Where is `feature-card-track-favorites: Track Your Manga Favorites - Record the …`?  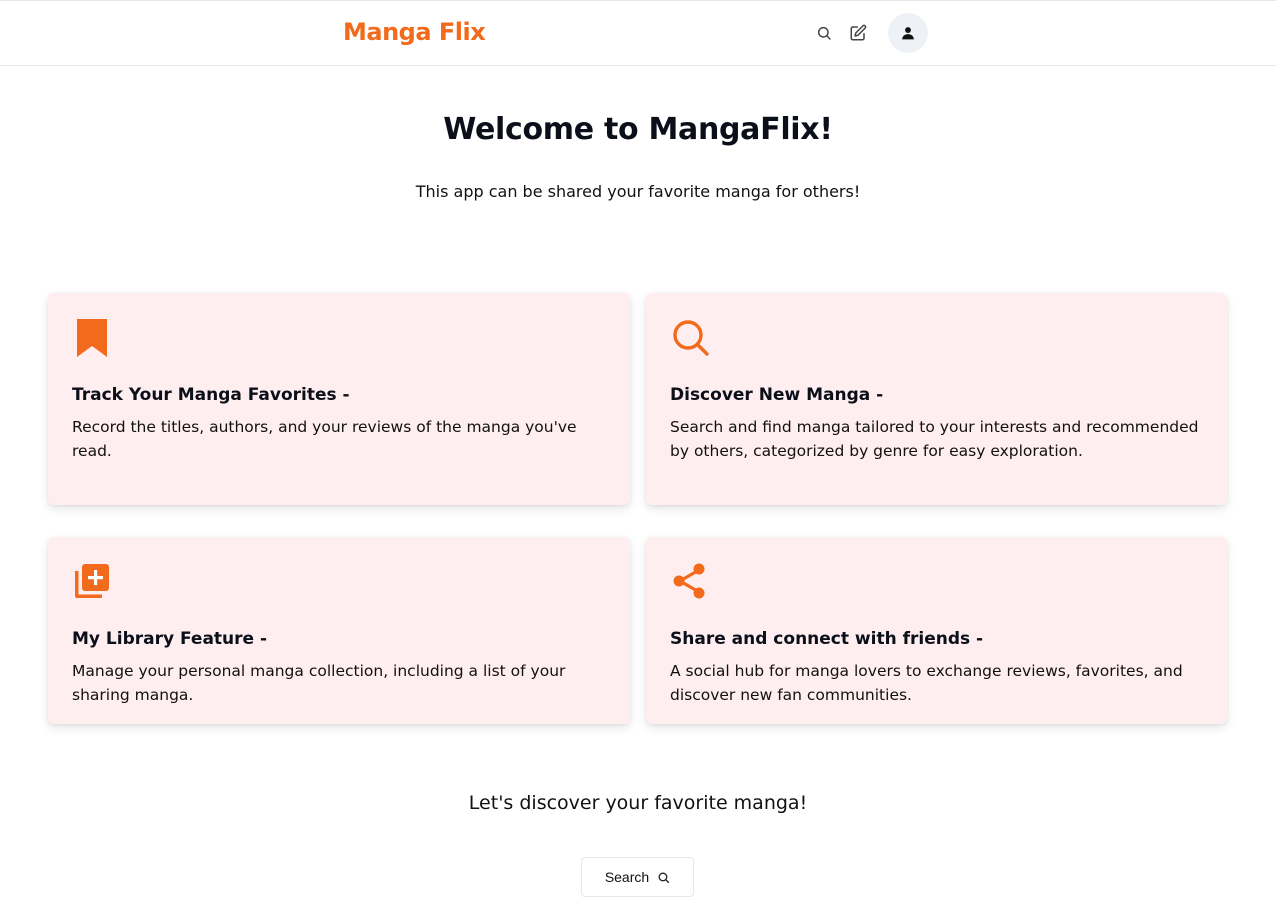
feature-card-track-favorites: Track Your Manga Favorites - Record the … is located at coordinates (339, 399).